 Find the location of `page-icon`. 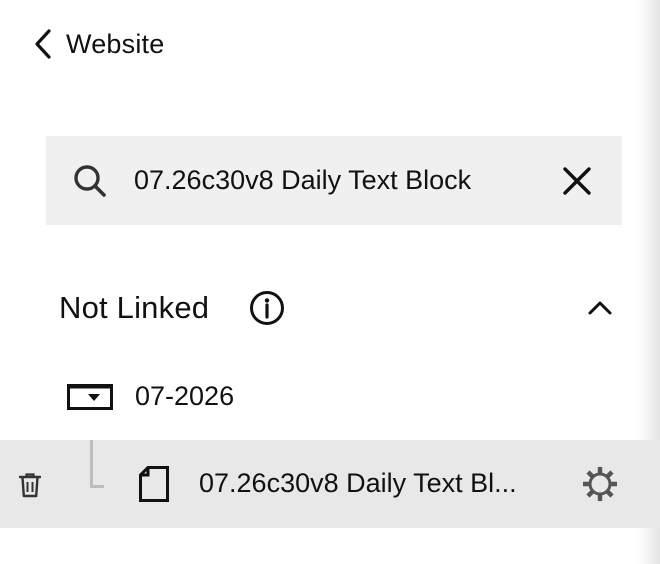

page-icon is located at coordinates (154, 484).